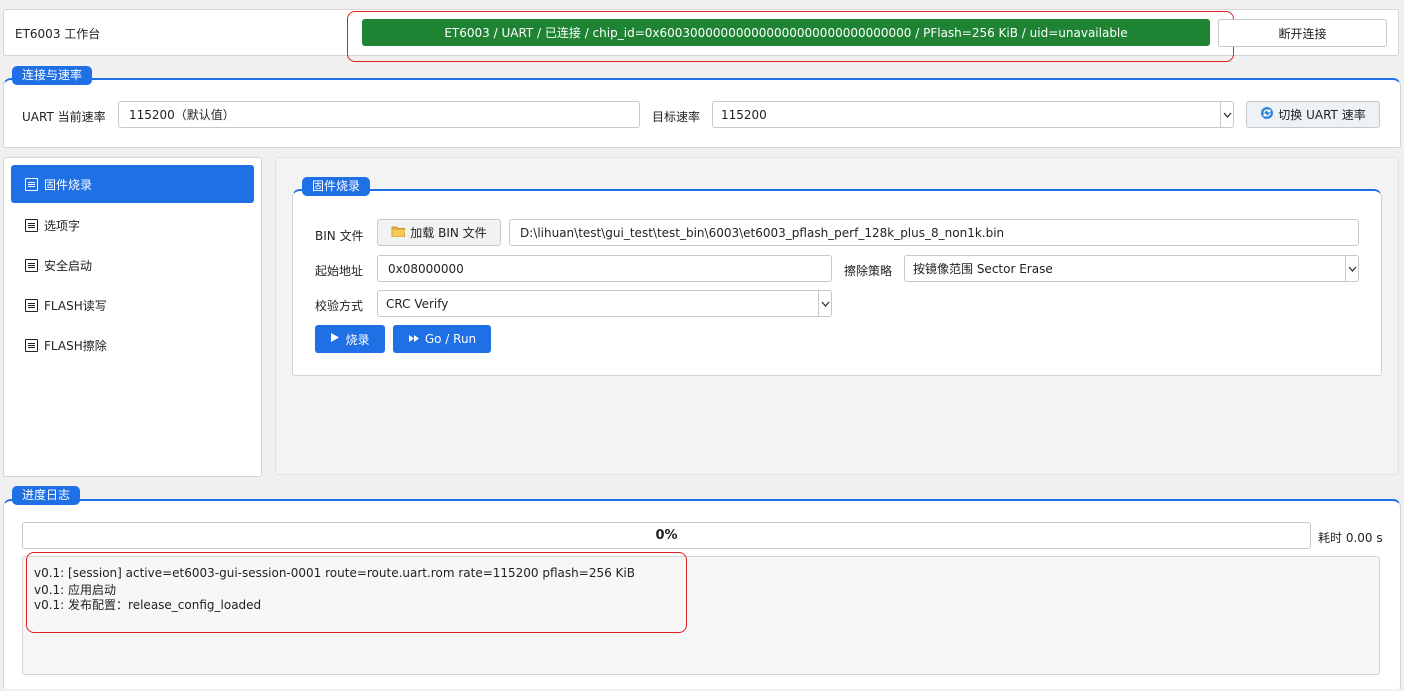  I want to click on verify-method-label: 校验方式, so click(339, 306).